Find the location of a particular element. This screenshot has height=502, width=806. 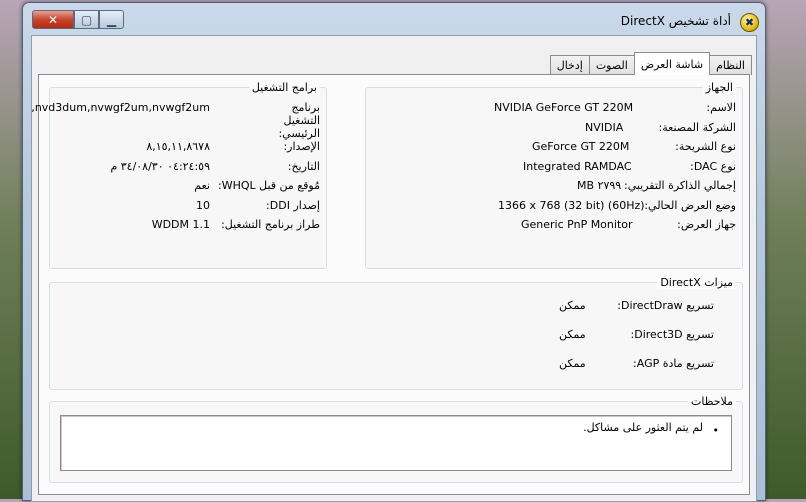

version-value: ٨,١٥,١١,٨٦٧٨ is located at coordinates (178, 146).